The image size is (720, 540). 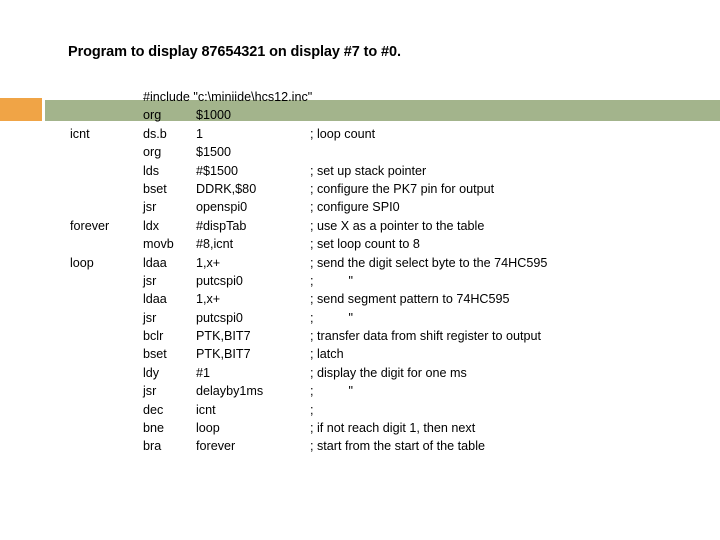 I want to click on code-operand: #$1500, so click(x=217, y=170).